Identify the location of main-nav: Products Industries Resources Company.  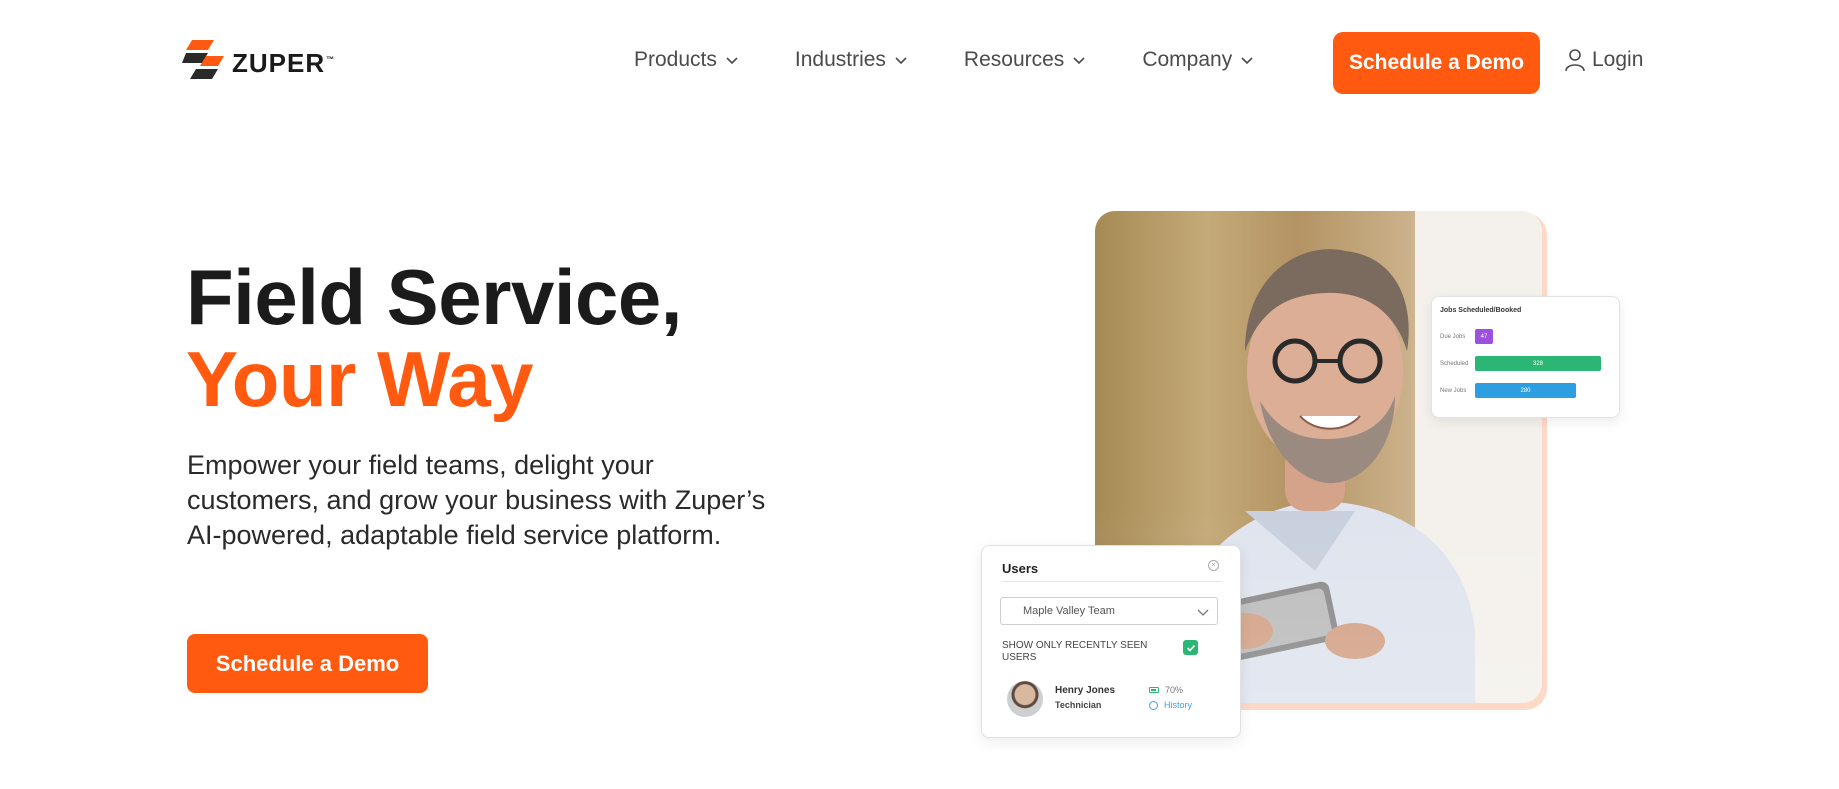
(972, 60).